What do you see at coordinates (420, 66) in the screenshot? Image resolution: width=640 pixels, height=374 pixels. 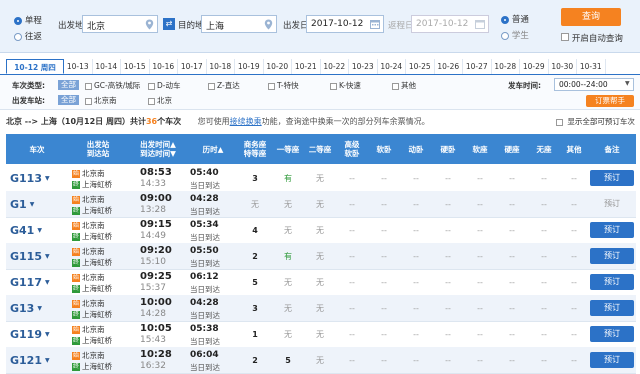 I see `date-tab: 10-25` at bounding box center [420, 66].